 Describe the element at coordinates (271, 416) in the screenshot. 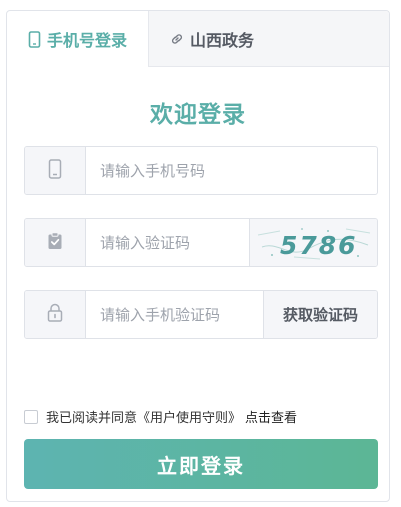

I see `view-agreement-link: 点击查看` at that location.